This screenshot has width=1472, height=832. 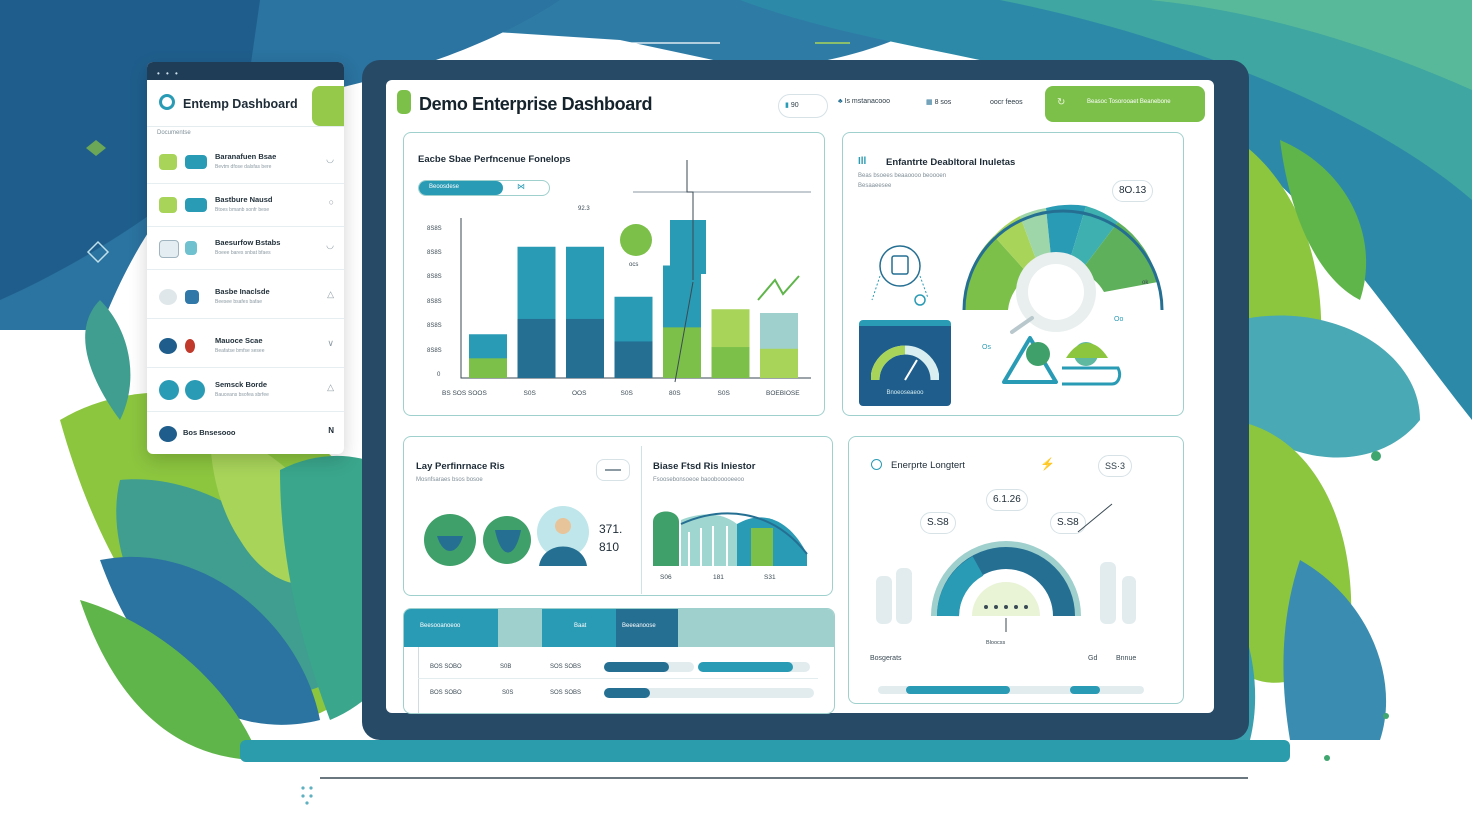 What do you see at coordinates (682, 352) in the screenshot?
I see `bar-5-lower` at bounding box center [682, 352].